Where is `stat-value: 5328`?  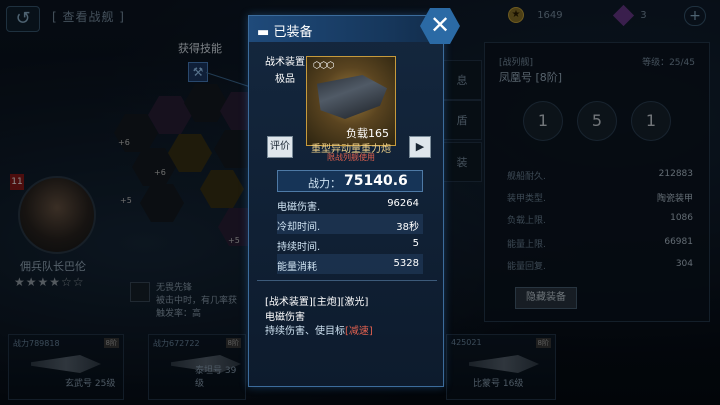
stat-value: 5328 is located at coordinates (406, 263).